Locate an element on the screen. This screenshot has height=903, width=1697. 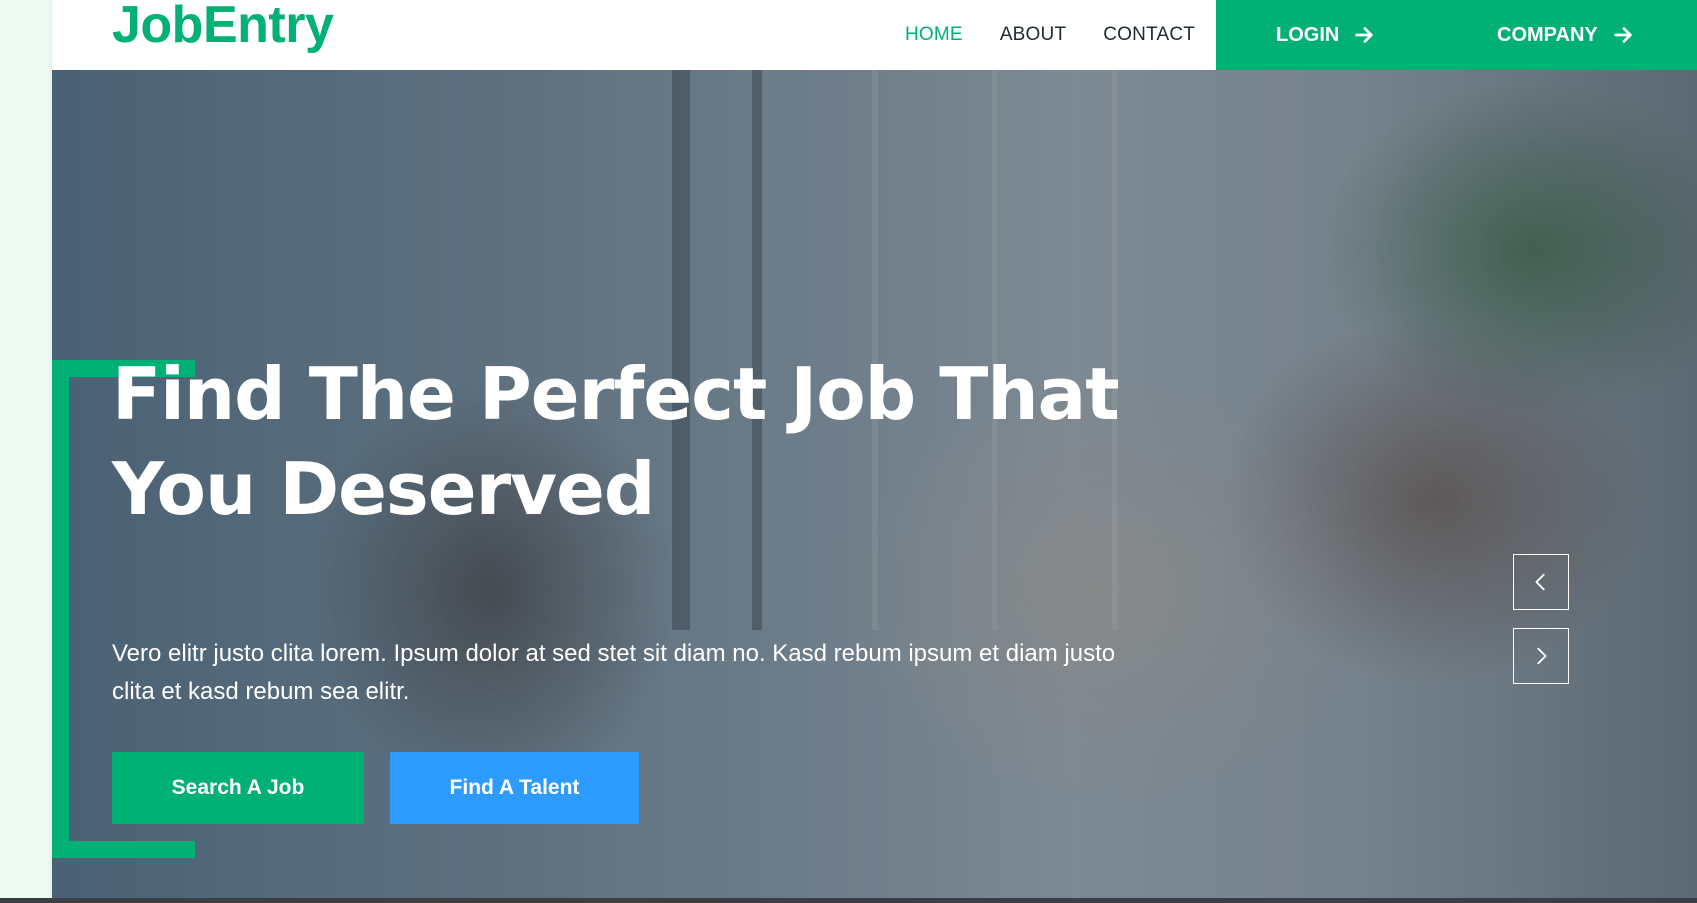
find-talent-button: Find A Talent is located at coordinates (514, 788).